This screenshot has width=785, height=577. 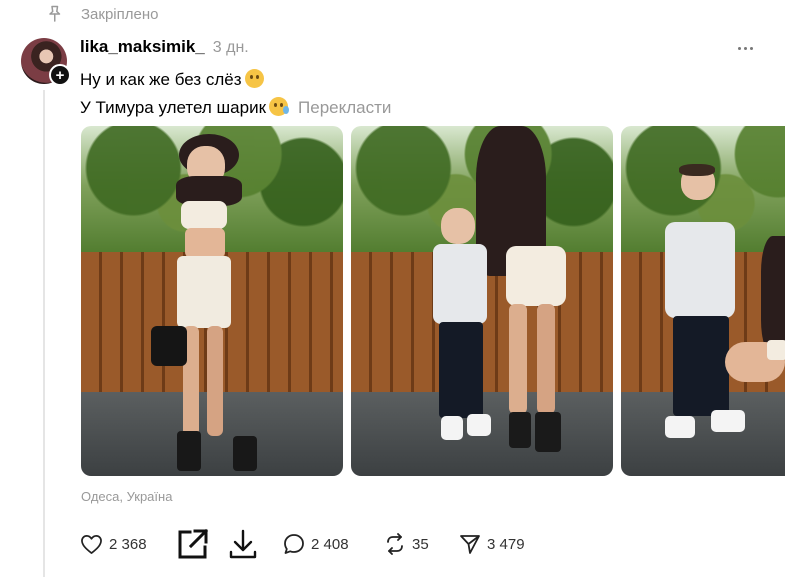 I want to click on download-button, so click(x=243, y=544).